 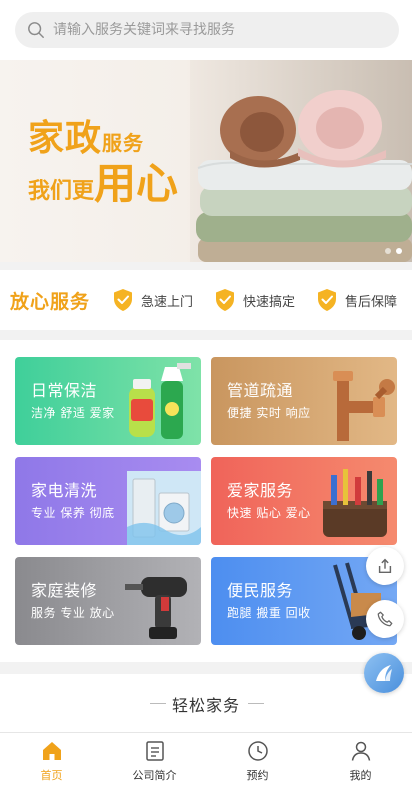 What do you see at coordinates (260, 490) in the screenshot?
I see `service-card-title: 爱家服务` at bounding box center [260, 490].